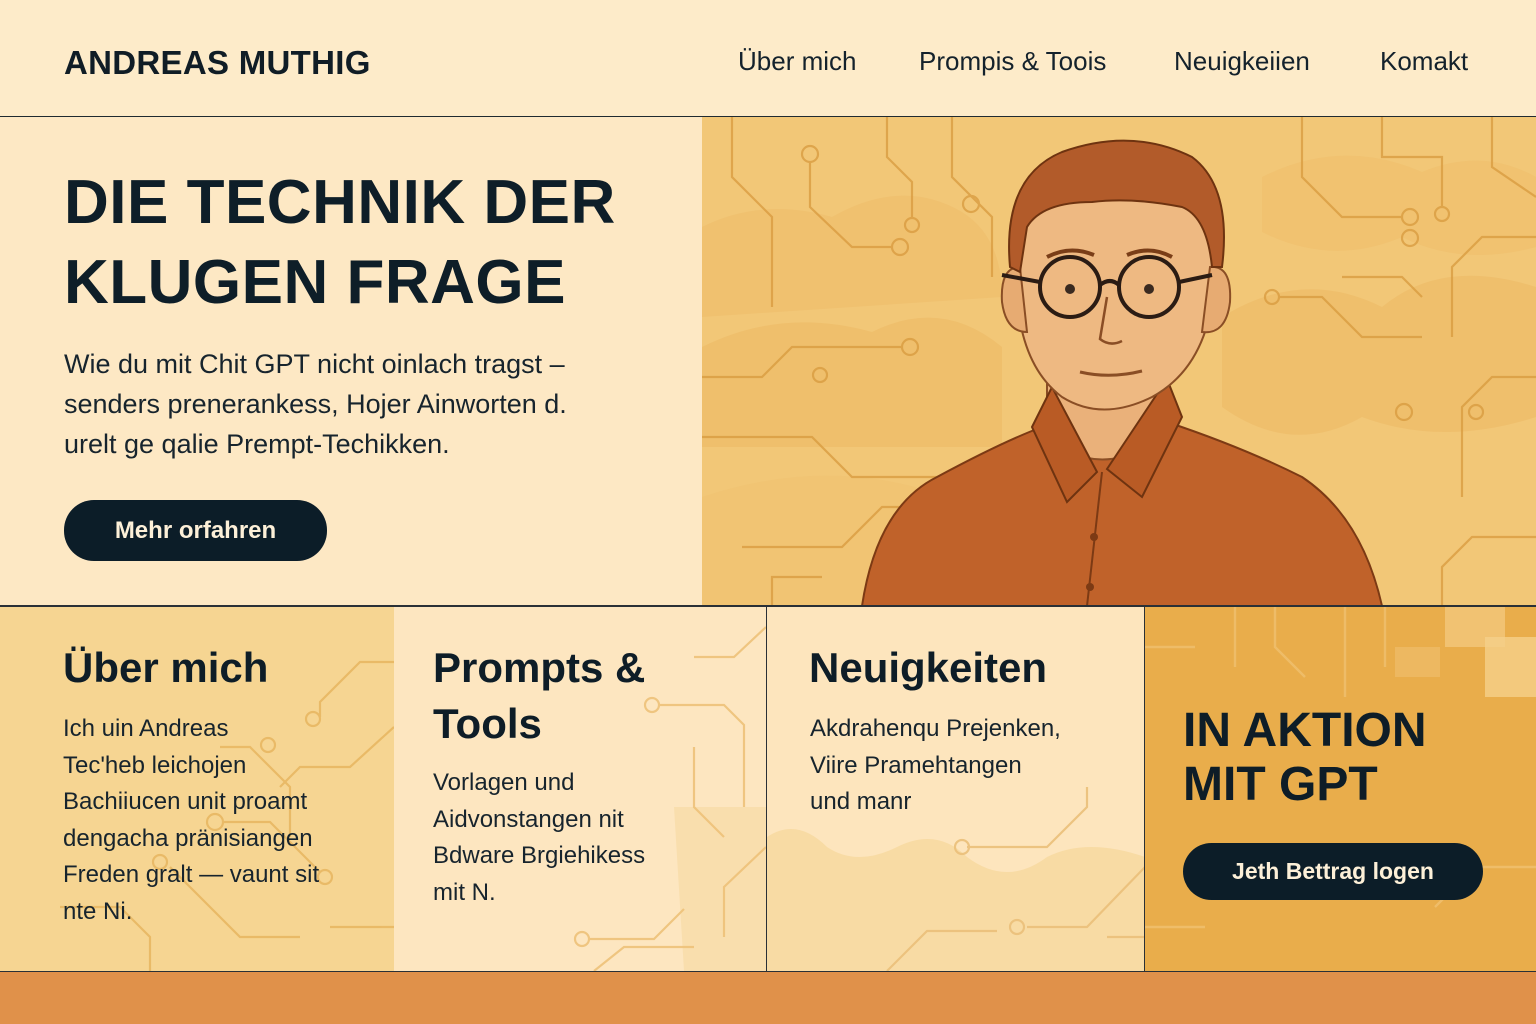 The width and height of the screenshot is (1536, 1024). I want to click on learn-more-button: Mehr orfahren, so click(195, 530).